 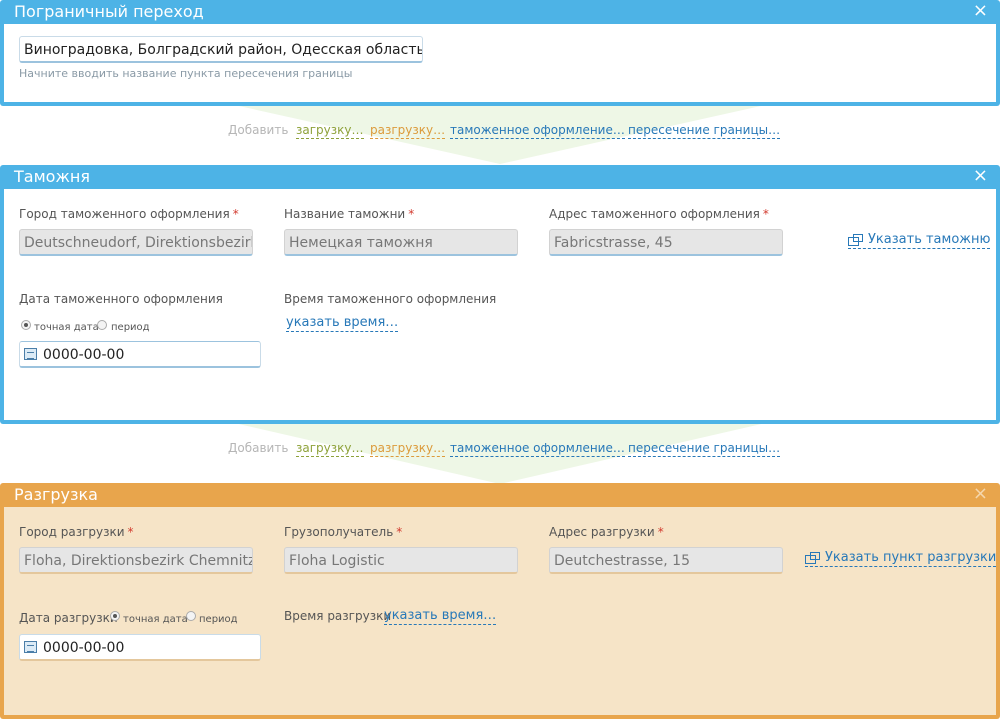 I want to click on panel-title: Разгрузка, so click(x=56, y=494).